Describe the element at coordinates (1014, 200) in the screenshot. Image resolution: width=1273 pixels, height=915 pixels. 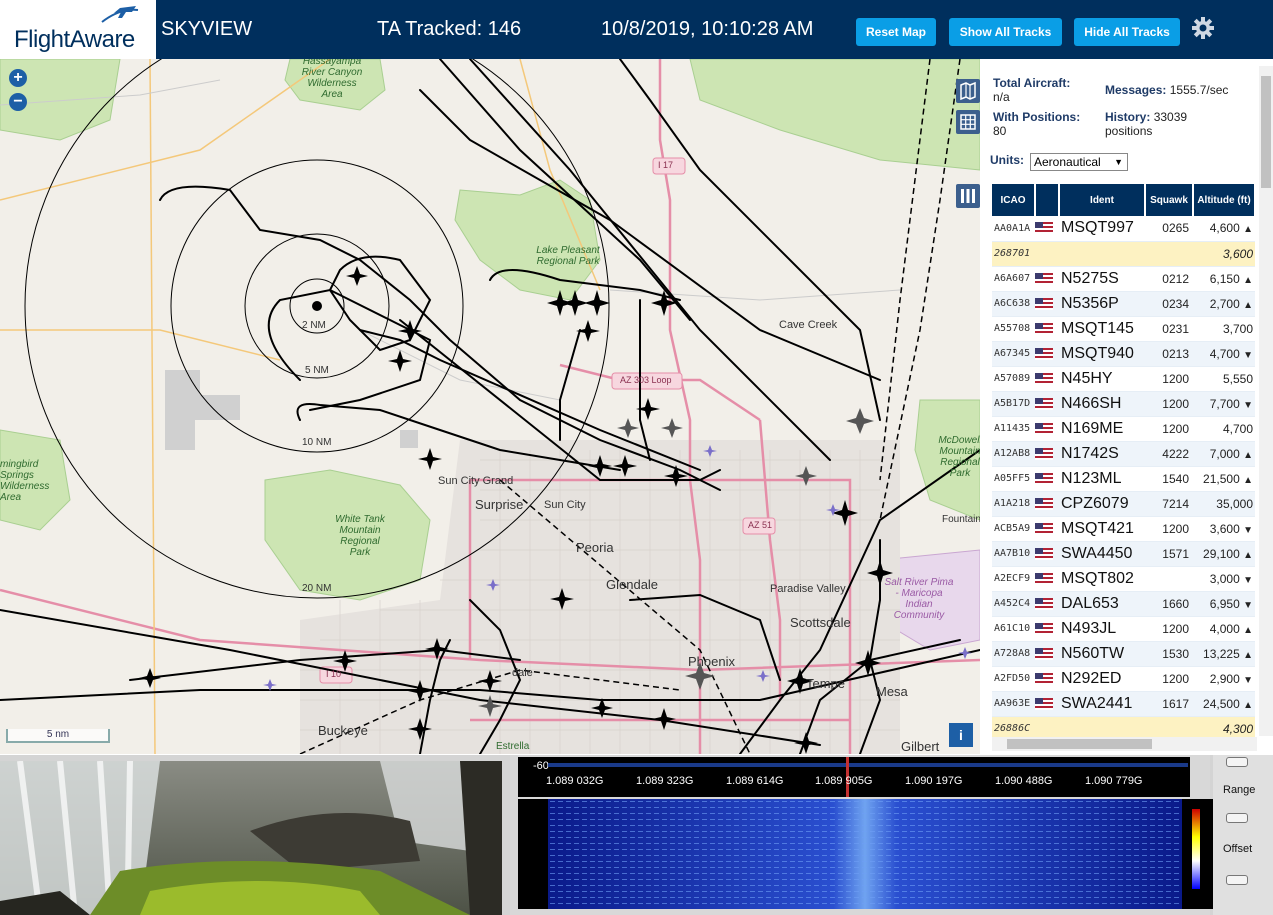
I see `col-header-icao: ICAO` at that location.